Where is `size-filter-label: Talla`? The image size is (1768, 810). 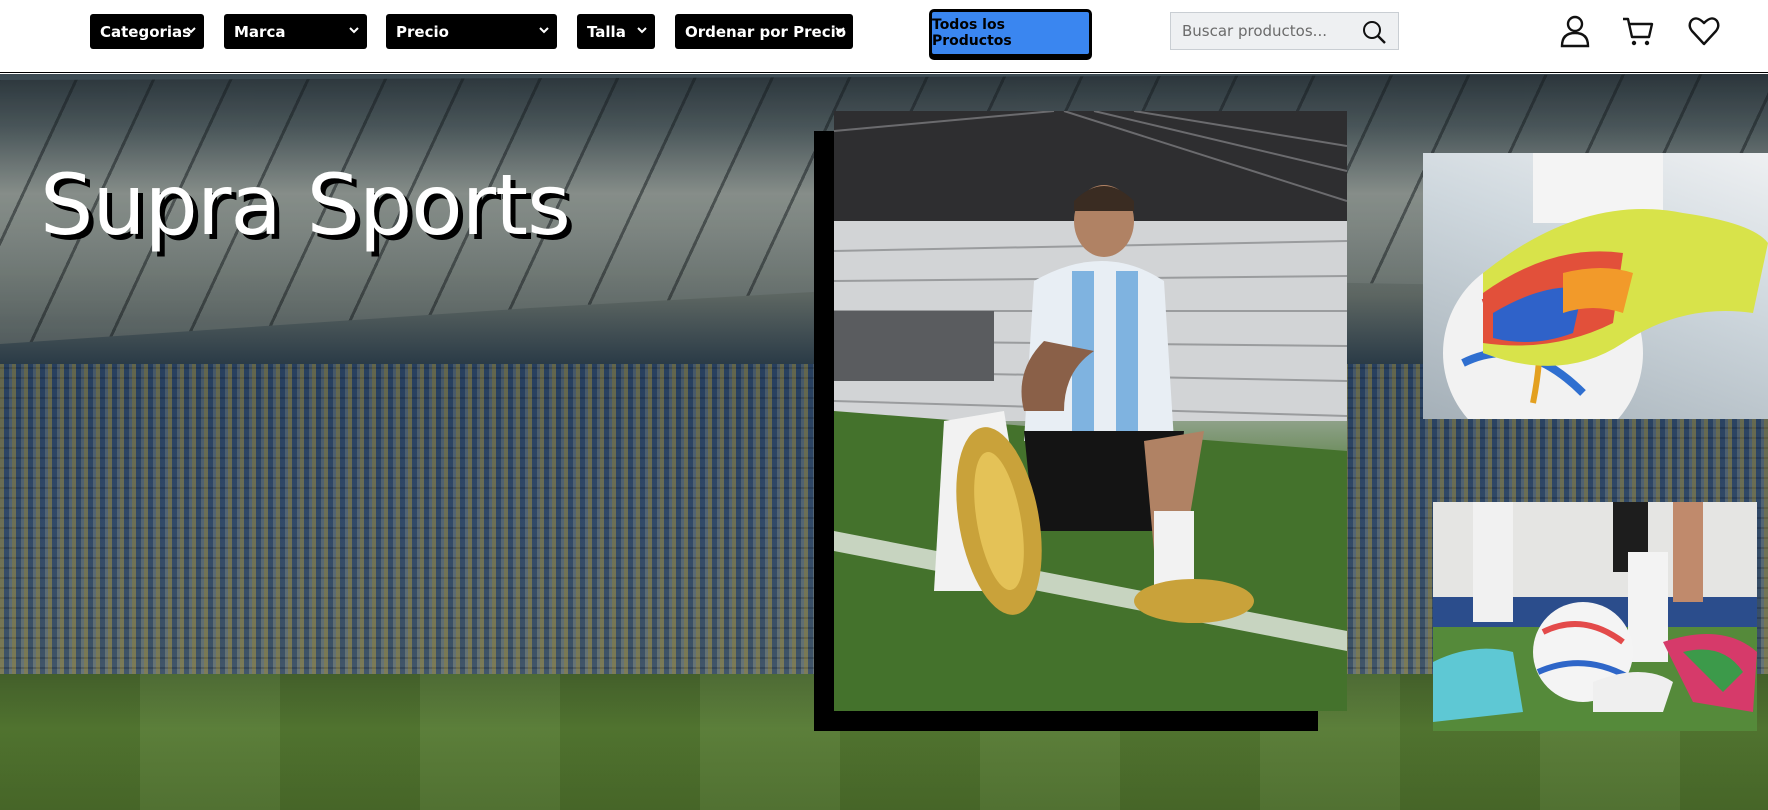 size-filter-label: Talla is located at coordinates (606, 31).